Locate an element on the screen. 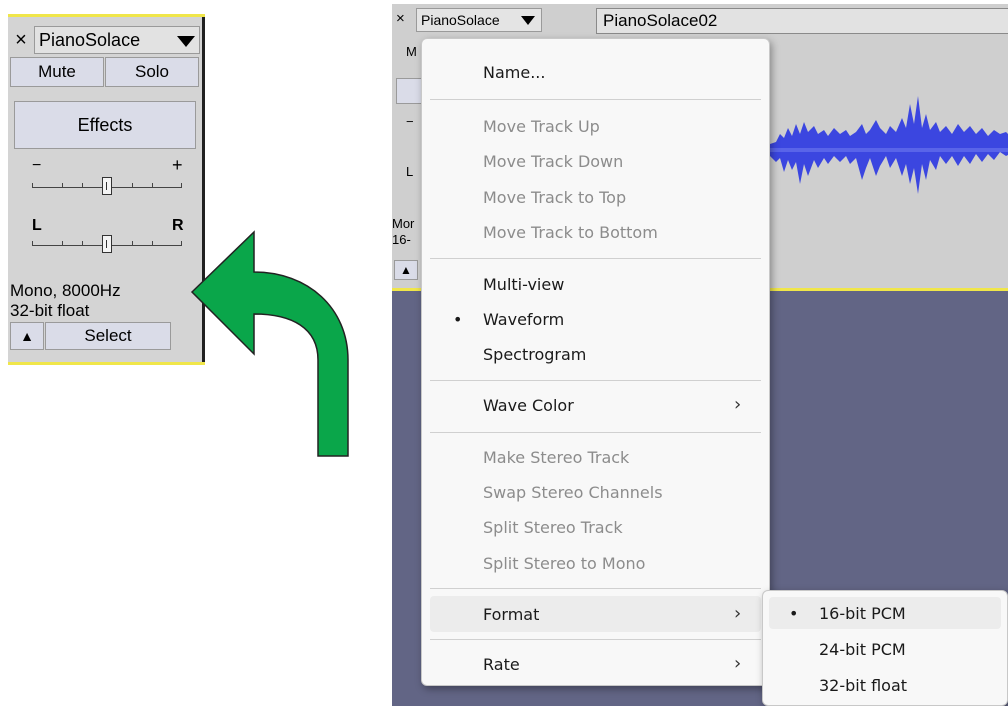 This screenshot has height=706, width=1008. track-info-rate: Mor is located at coordinates (403, 223).